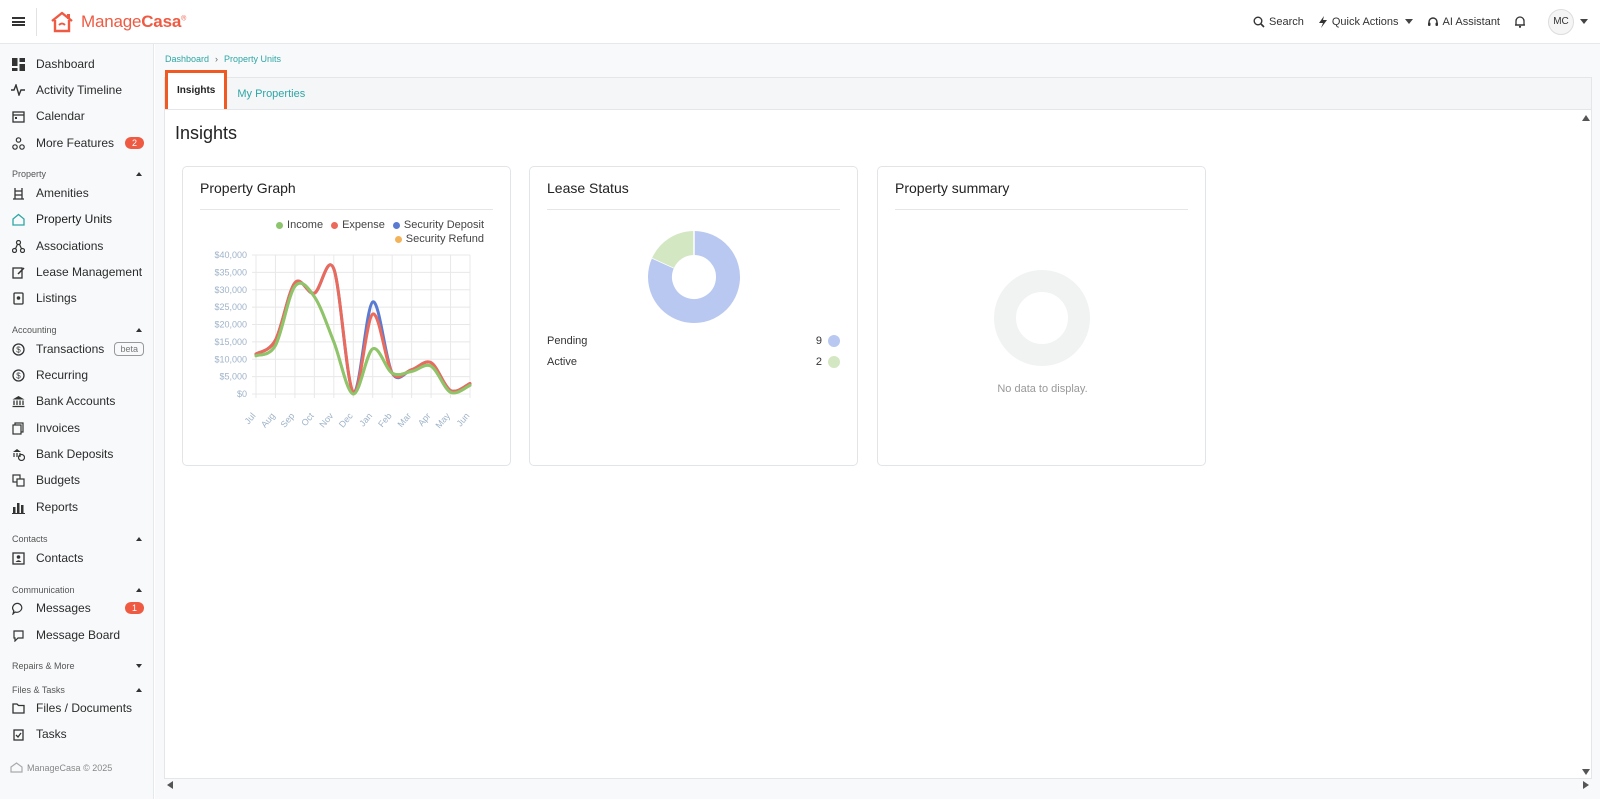 The width and height of the screenshot is (1600, 799). What do you see at coordinates (396, 225) in the screenshot?
I see `legend-deposit-dot` at bounding box center [396, 225].